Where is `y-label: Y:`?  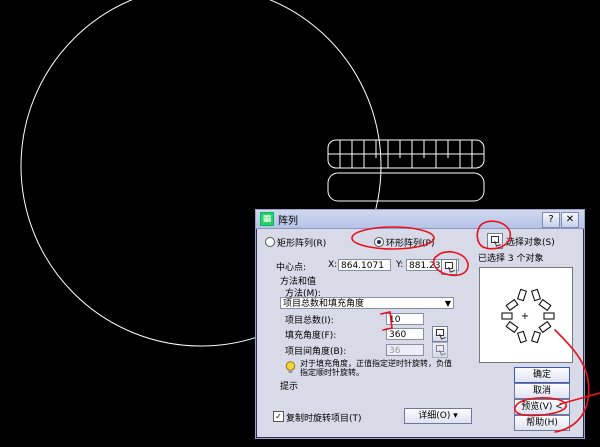 y-label: Y: is located at coordinates (400, 265).